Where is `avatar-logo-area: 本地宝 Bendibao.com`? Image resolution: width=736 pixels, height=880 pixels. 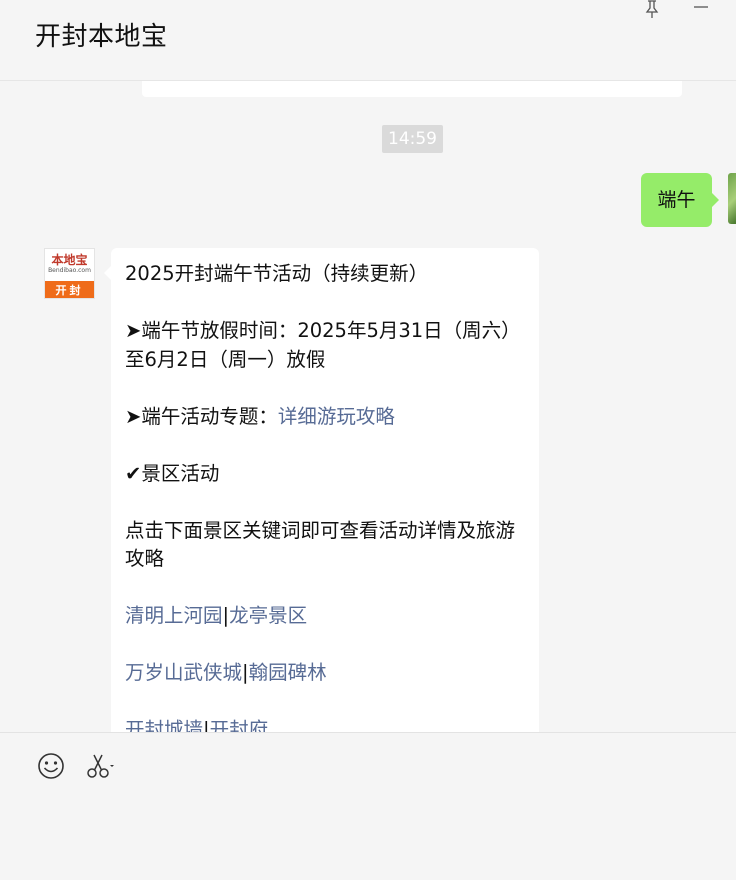 avatar-logo-area: 本地宝 Bendibao.com is located at coordinates (69, 265).